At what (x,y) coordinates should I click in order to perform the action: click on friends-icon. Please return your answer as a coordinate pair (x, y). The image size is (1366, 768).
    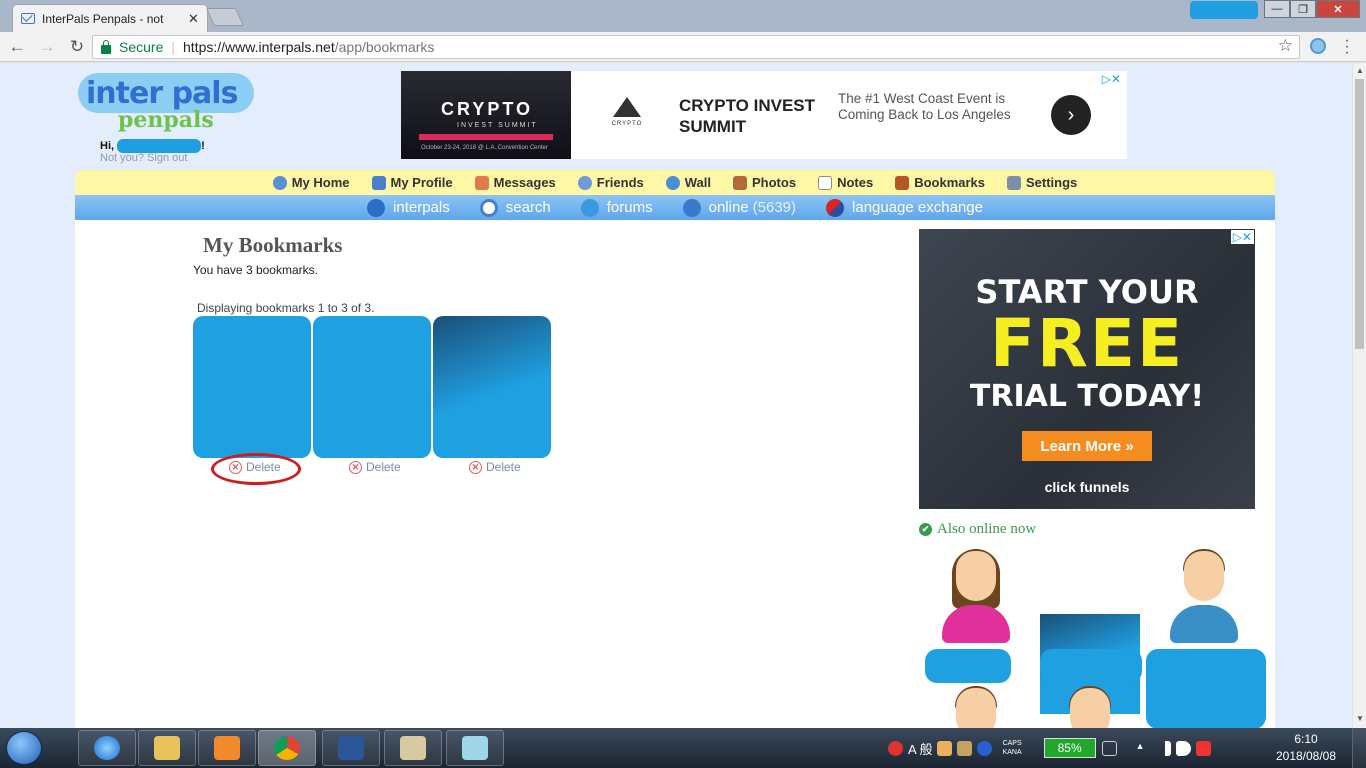
    Looking at the image, I should click on (584, 182).